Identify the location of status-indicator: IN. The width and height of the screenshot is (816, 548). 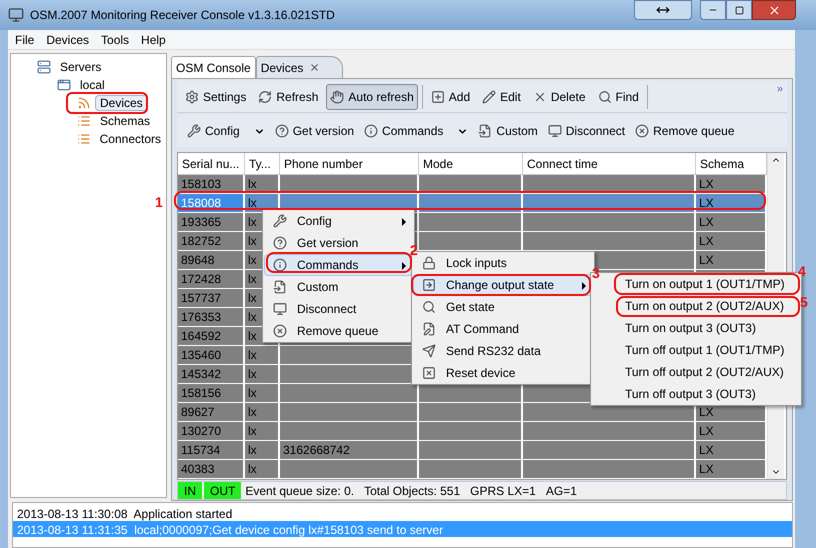
(190, 490).